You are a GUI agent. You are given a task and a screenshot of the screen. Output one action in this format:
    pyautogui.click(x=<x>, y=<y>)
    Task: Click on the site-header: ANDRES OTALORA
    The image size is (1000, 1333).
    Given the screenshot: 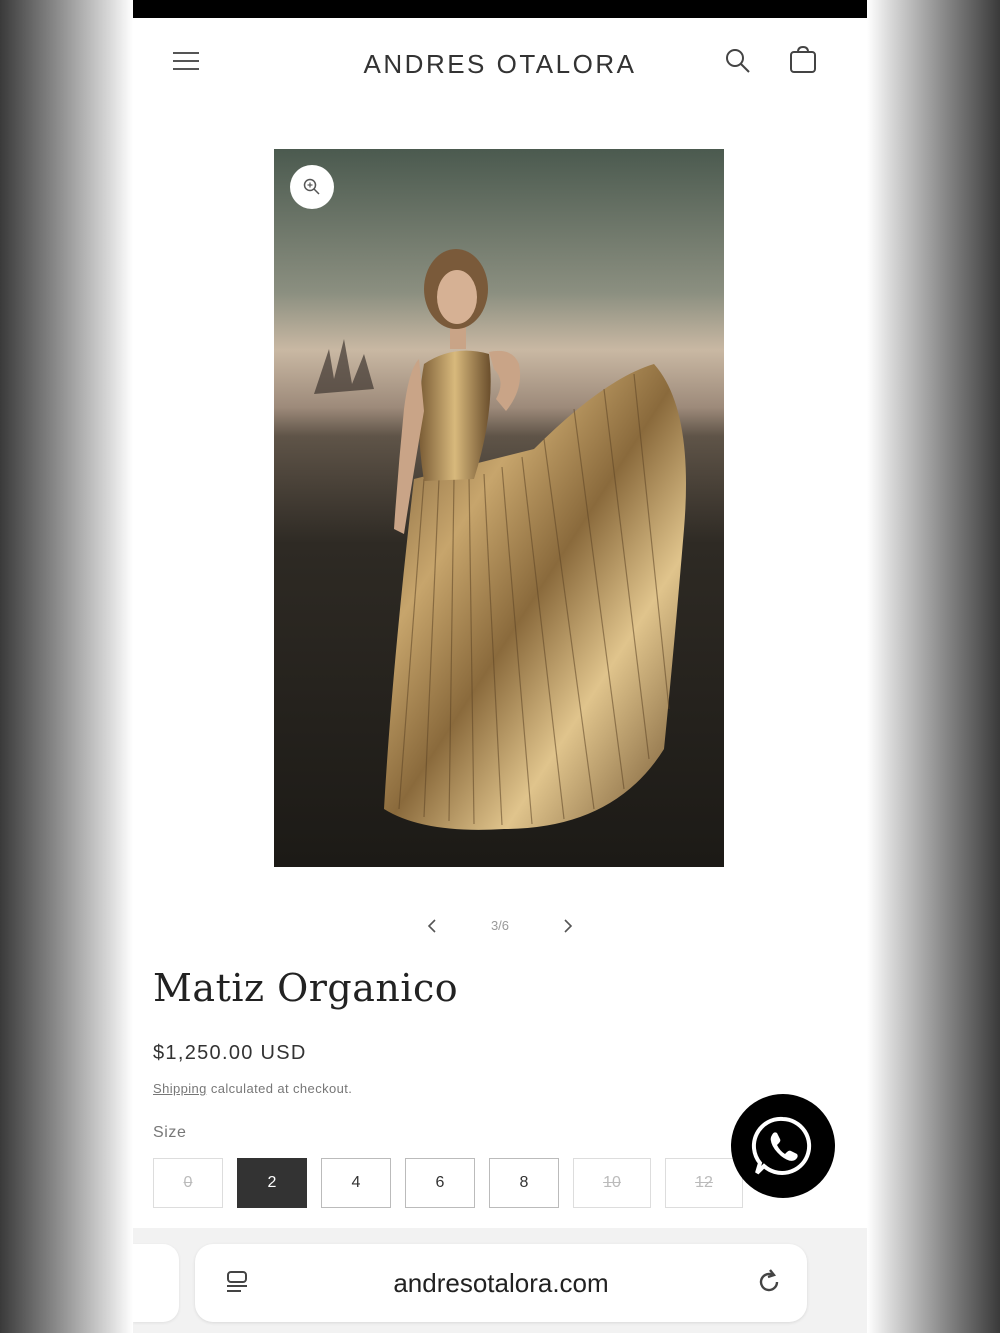 What is the action you would take?
    pyautogui.click(x=500, y=63)
    